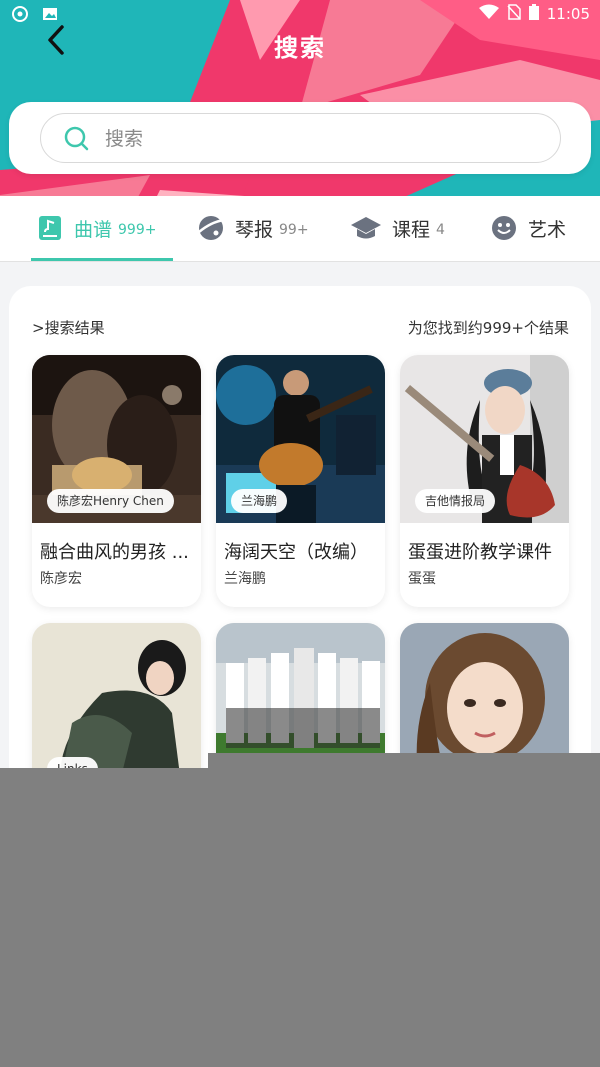 The height and width of the screenshot is (1067, 600). Describe the element at coordinates (488, 14) in the screenshot. I see `wifi-icon` at that location.